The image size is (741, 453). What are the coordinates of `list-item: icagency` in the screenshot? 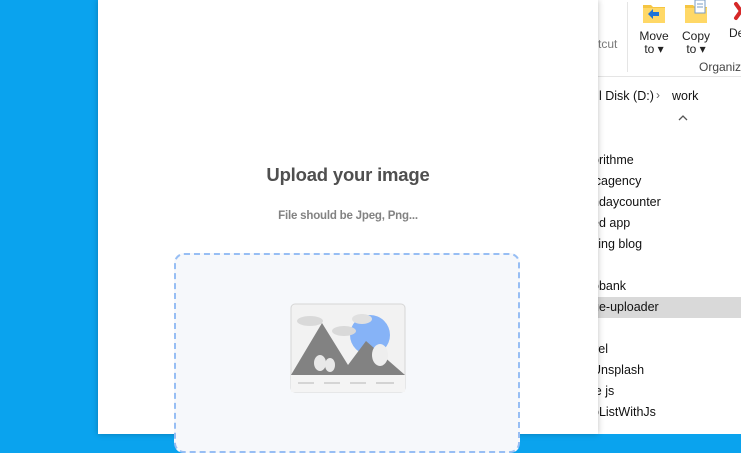 It's located at (665, 181).